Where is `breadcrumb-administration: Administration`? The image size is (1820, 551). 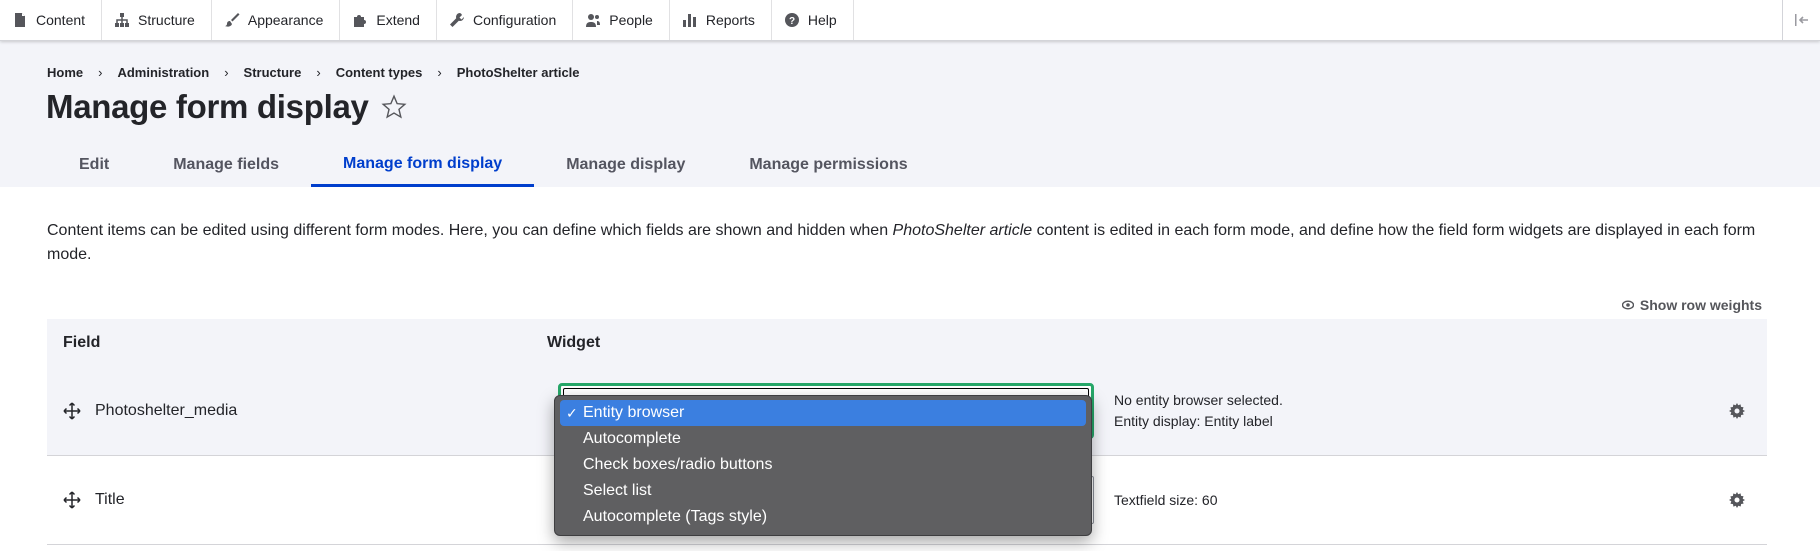
breadcrumb-administration: Administration is located at coordinates (163, 72).